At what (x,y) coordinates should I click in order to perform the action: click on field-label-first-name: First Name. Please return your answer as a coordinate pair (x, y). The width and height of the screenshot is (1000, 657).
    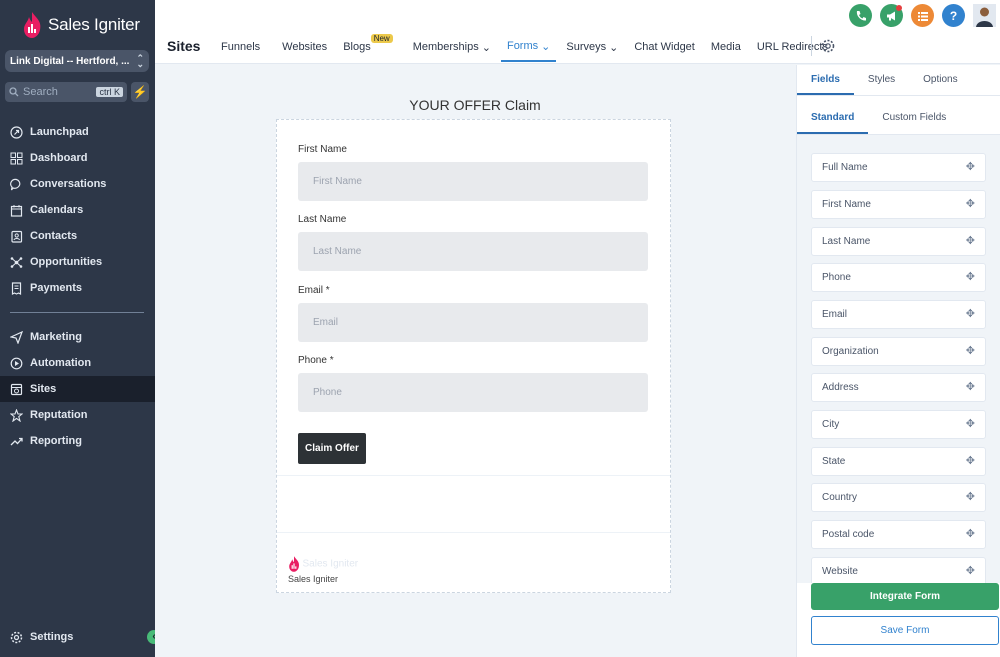
    Looking at the image, I should click on (322, 149).